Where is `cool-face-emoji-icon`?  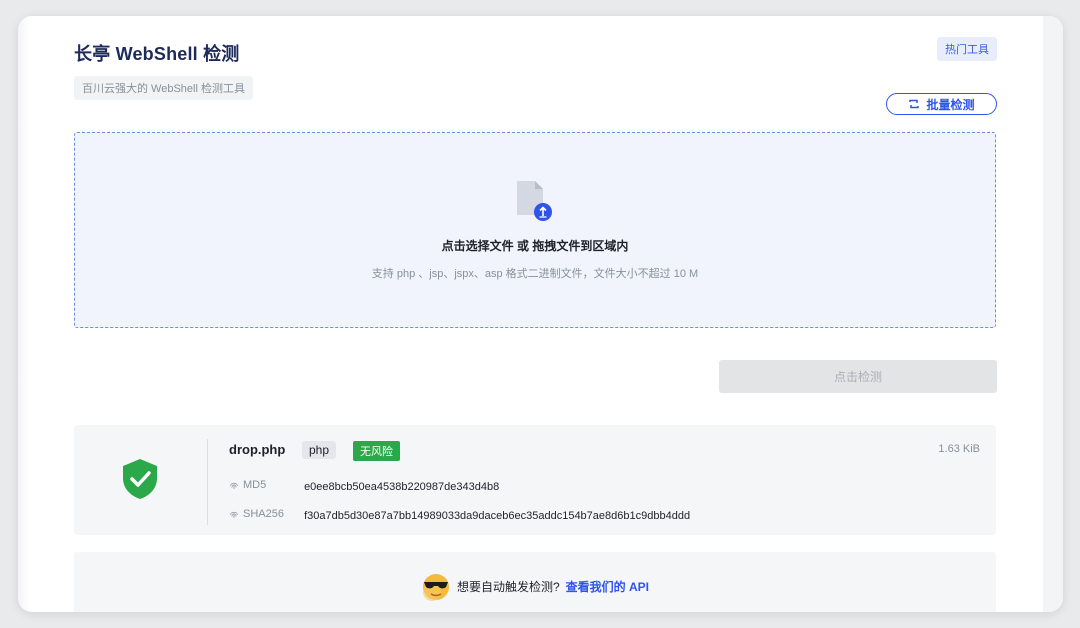
cool-face-emoji-icon is located at coordinates (435, 587).